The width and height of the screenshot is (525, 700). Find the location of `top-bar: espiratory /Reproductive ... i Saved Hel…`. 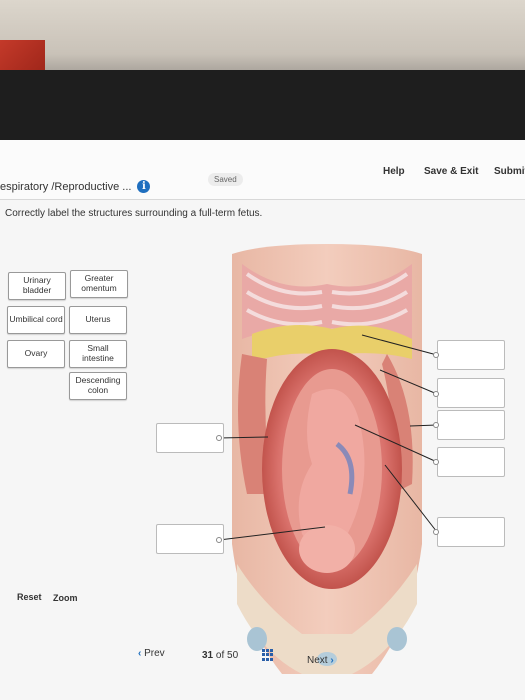

top-bar: espiratory /Reproductive ... i Saved Hel… is located at coordinates (262, 170).